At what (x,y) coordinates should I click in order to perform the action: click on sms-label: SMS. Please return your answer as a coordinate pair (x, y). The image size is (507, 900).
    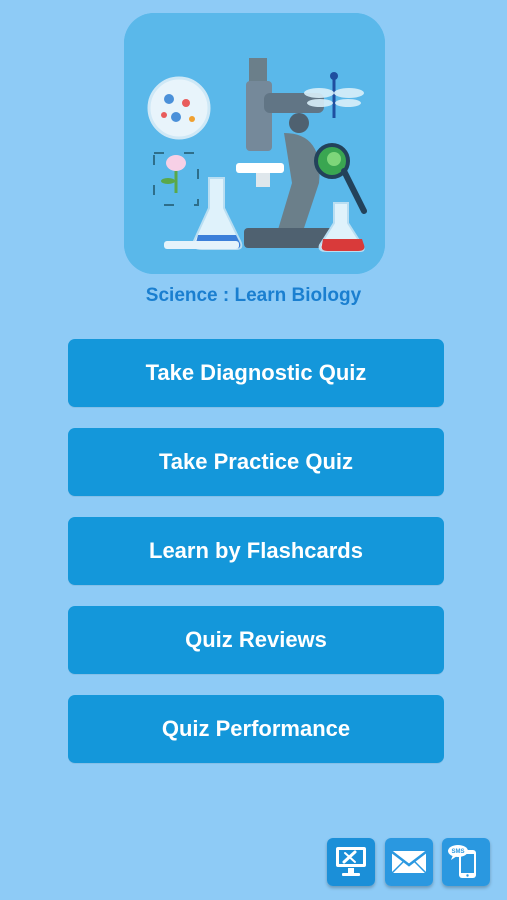
    Looking at the image, I should click on (457, 852).